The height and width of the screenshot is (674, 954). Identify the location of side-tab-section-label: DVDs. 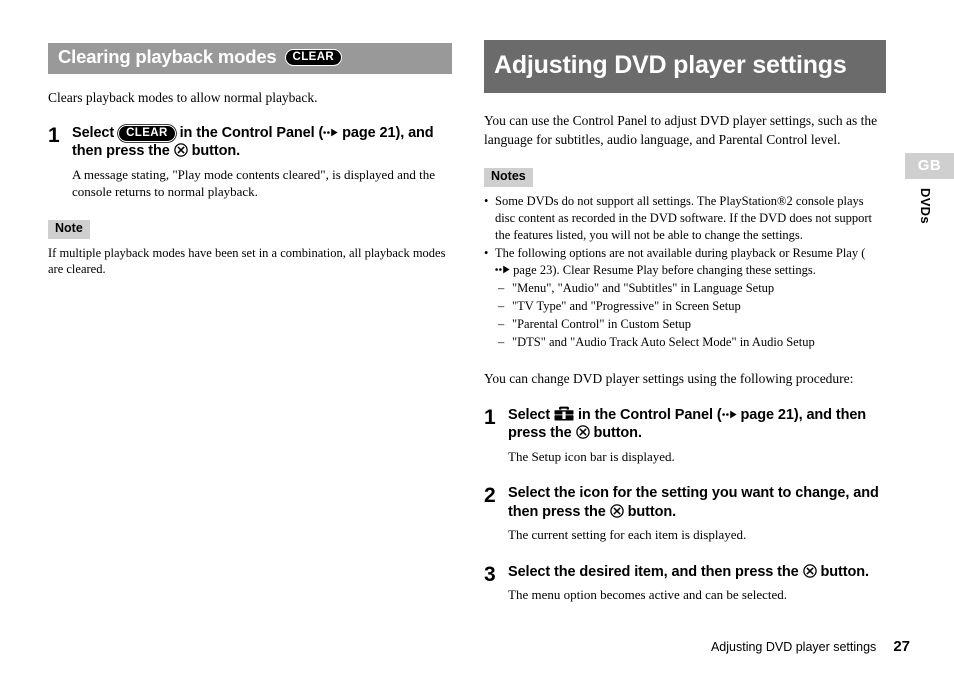
(925, 206).